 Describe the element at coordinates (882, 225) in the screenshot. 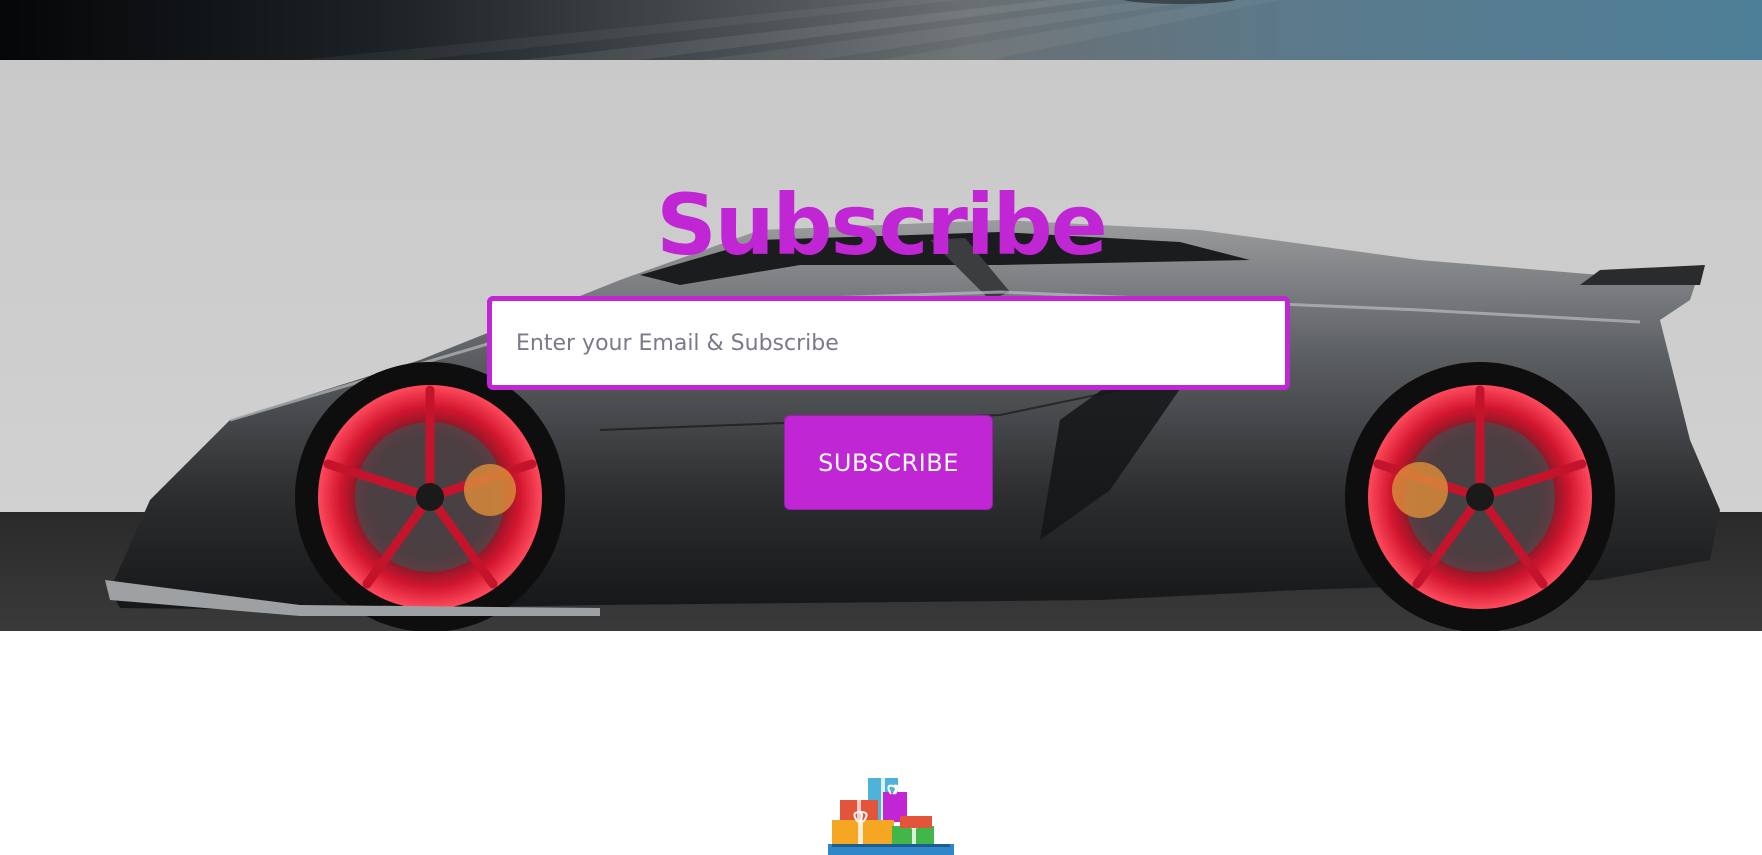

I see `subscribe-heading: Subscribe` at that location.